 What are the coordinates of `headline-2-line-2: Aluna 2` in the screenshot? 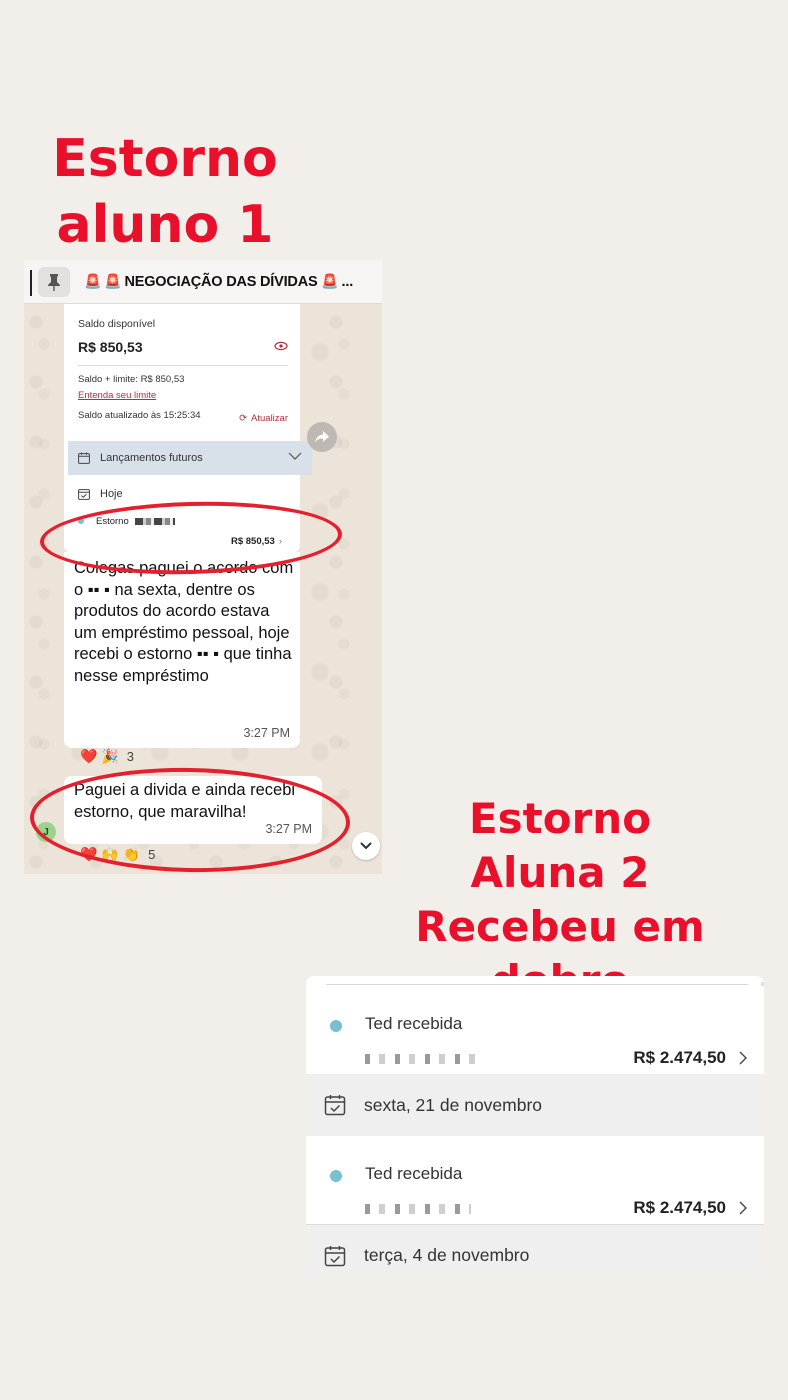 It's located at (560, 872).